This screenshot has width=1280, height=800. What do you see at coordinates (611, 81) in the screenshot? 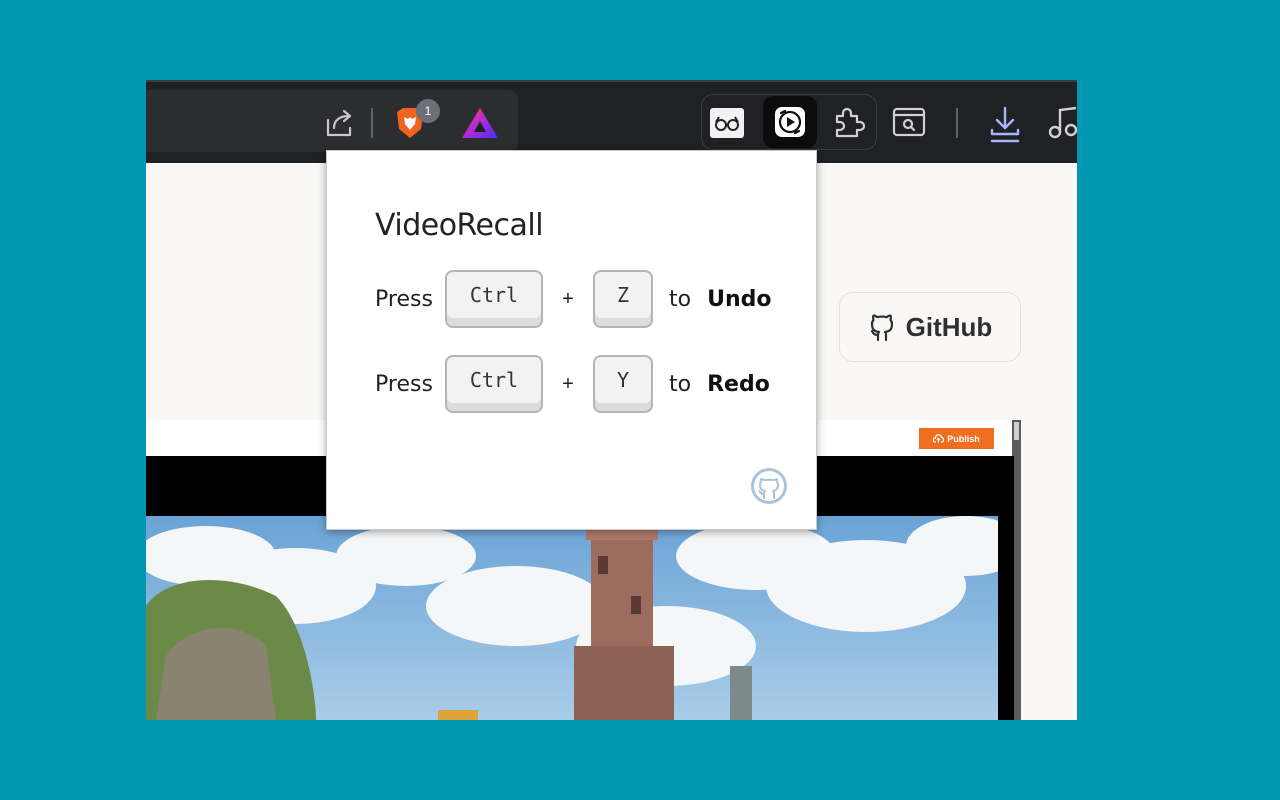
I see `tabstrip-edge` at bounding box center [611, 81].